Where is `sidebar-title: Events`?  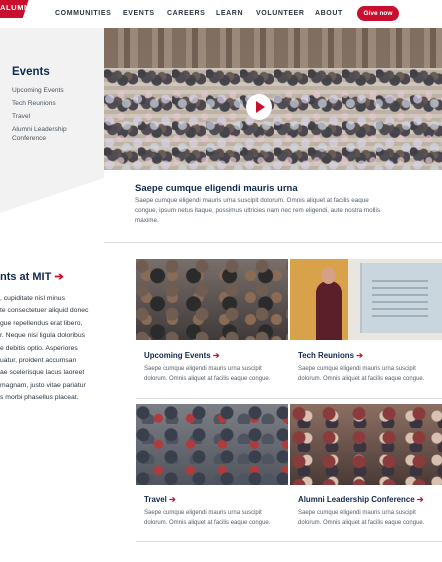
sidebar-title: Events is located at coordinates (31, 72).